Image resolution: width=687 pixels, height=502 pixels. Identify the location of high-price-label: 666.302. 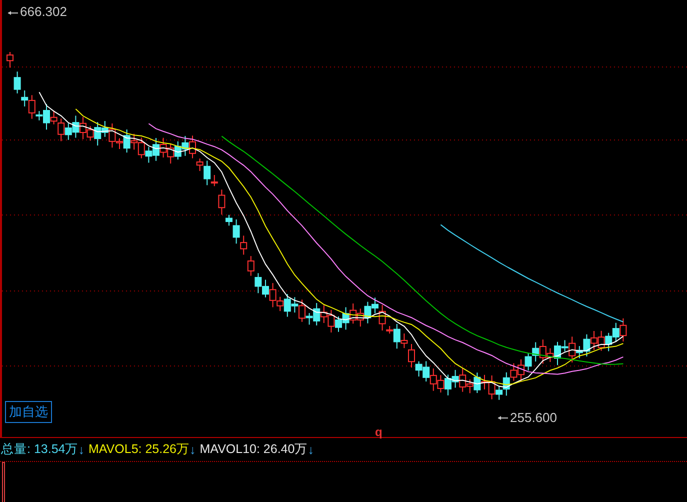
(43, 11).